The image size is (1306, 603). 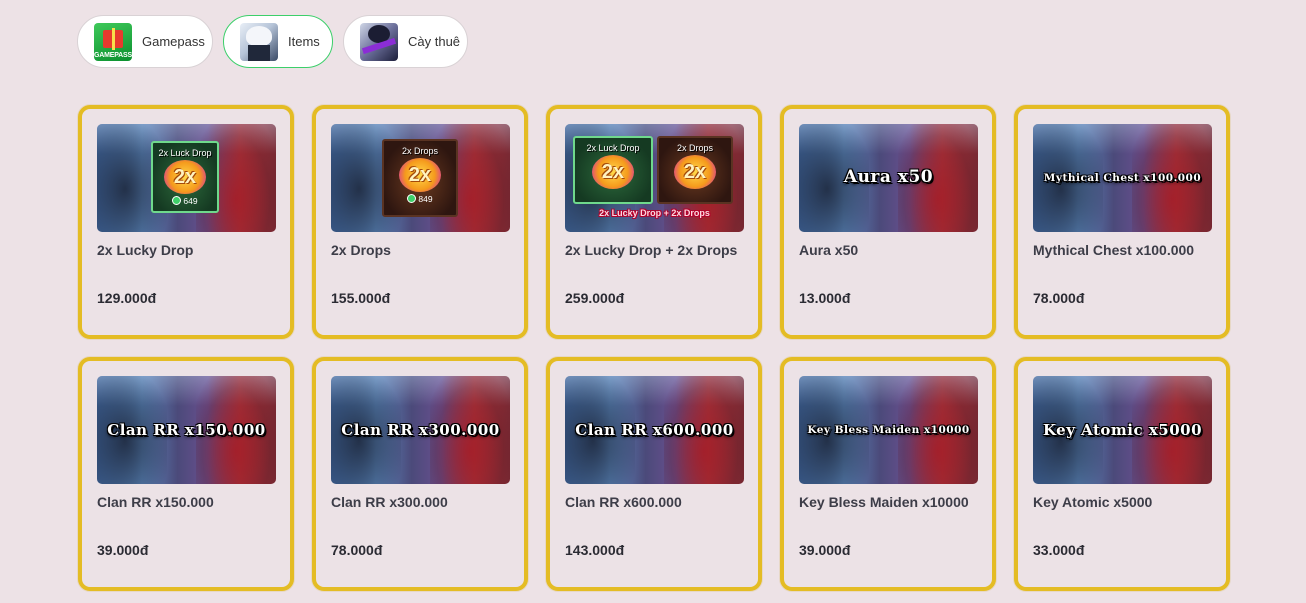 What do you see at coordinates (651, 250) in the screenshot?
I see `product-name: 2x Lucky Drop + 2x Drops` at bounding box center [651, 250].